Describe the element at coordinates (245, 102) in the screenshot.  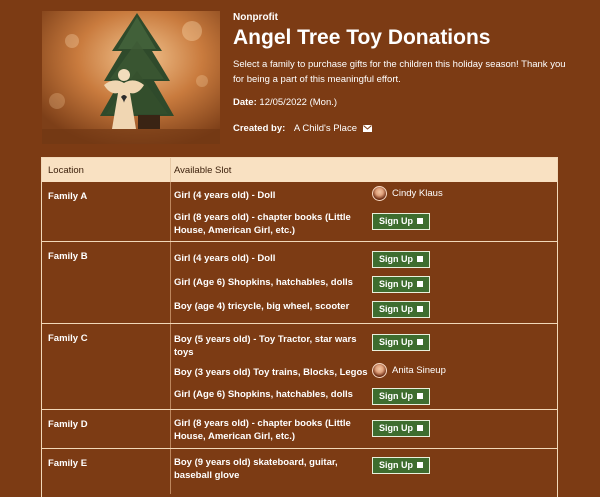
I see `date-label: Date:` at that location.